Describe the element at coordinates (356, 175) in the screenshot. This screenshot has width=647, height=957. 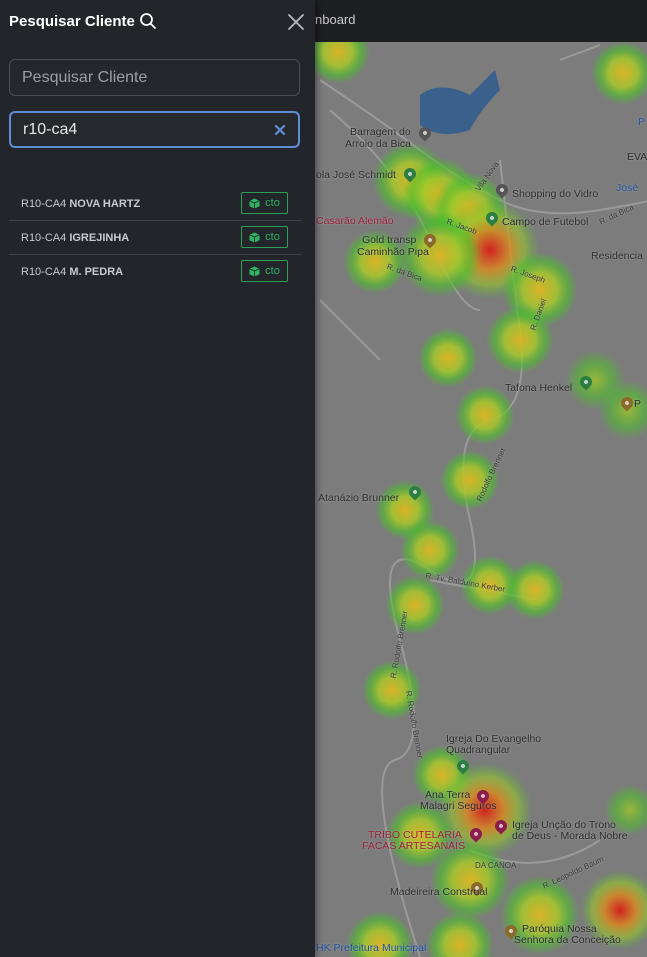
I see `map-label: ola José Schmidt` at that location.